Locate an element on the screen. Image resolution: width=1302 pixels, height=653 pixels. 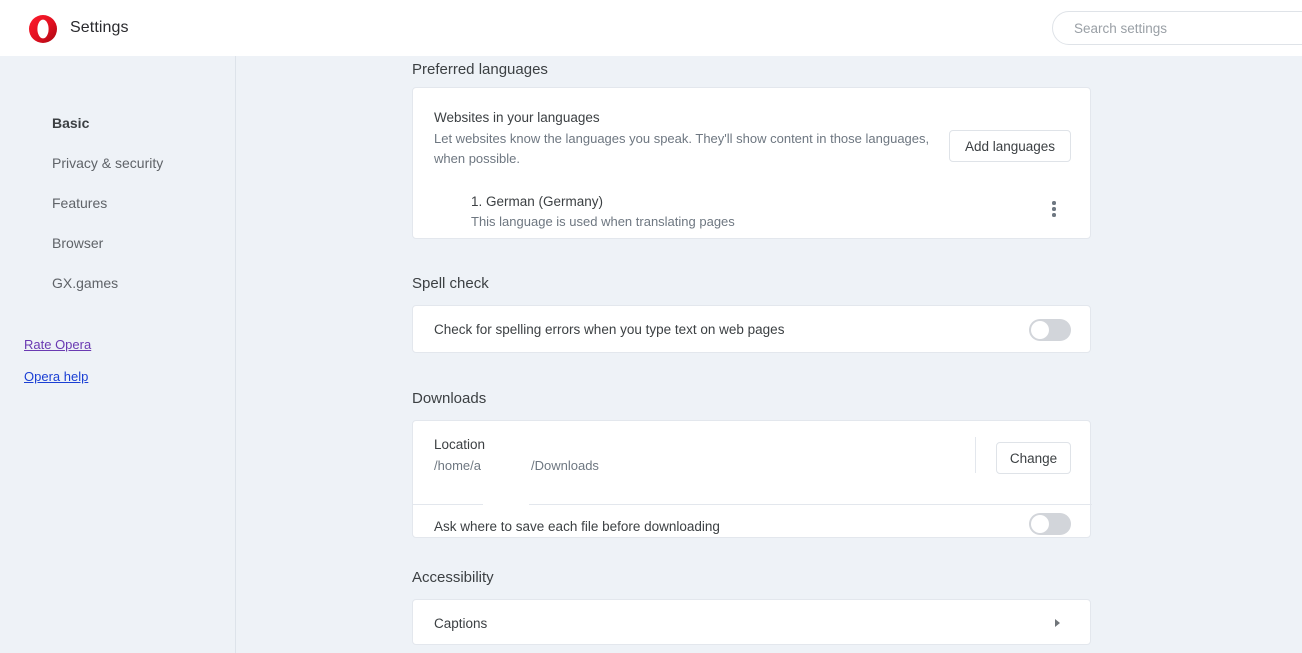
add-languages-button: Add languages is located at coordinates (1010, 146).